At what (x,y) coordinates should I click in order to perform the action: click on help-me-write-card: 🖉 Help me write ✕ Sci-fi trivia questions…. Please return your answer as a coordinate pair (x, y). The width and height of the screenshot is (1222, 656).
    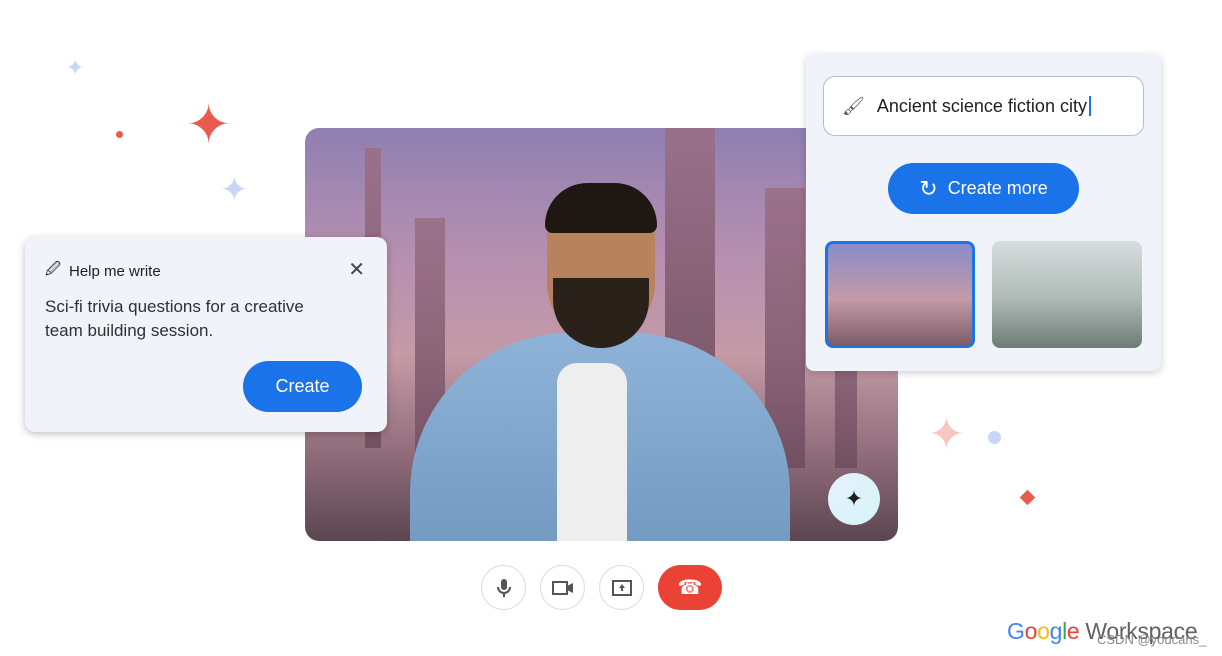
    Looking at the image, I should click on (206, 334).